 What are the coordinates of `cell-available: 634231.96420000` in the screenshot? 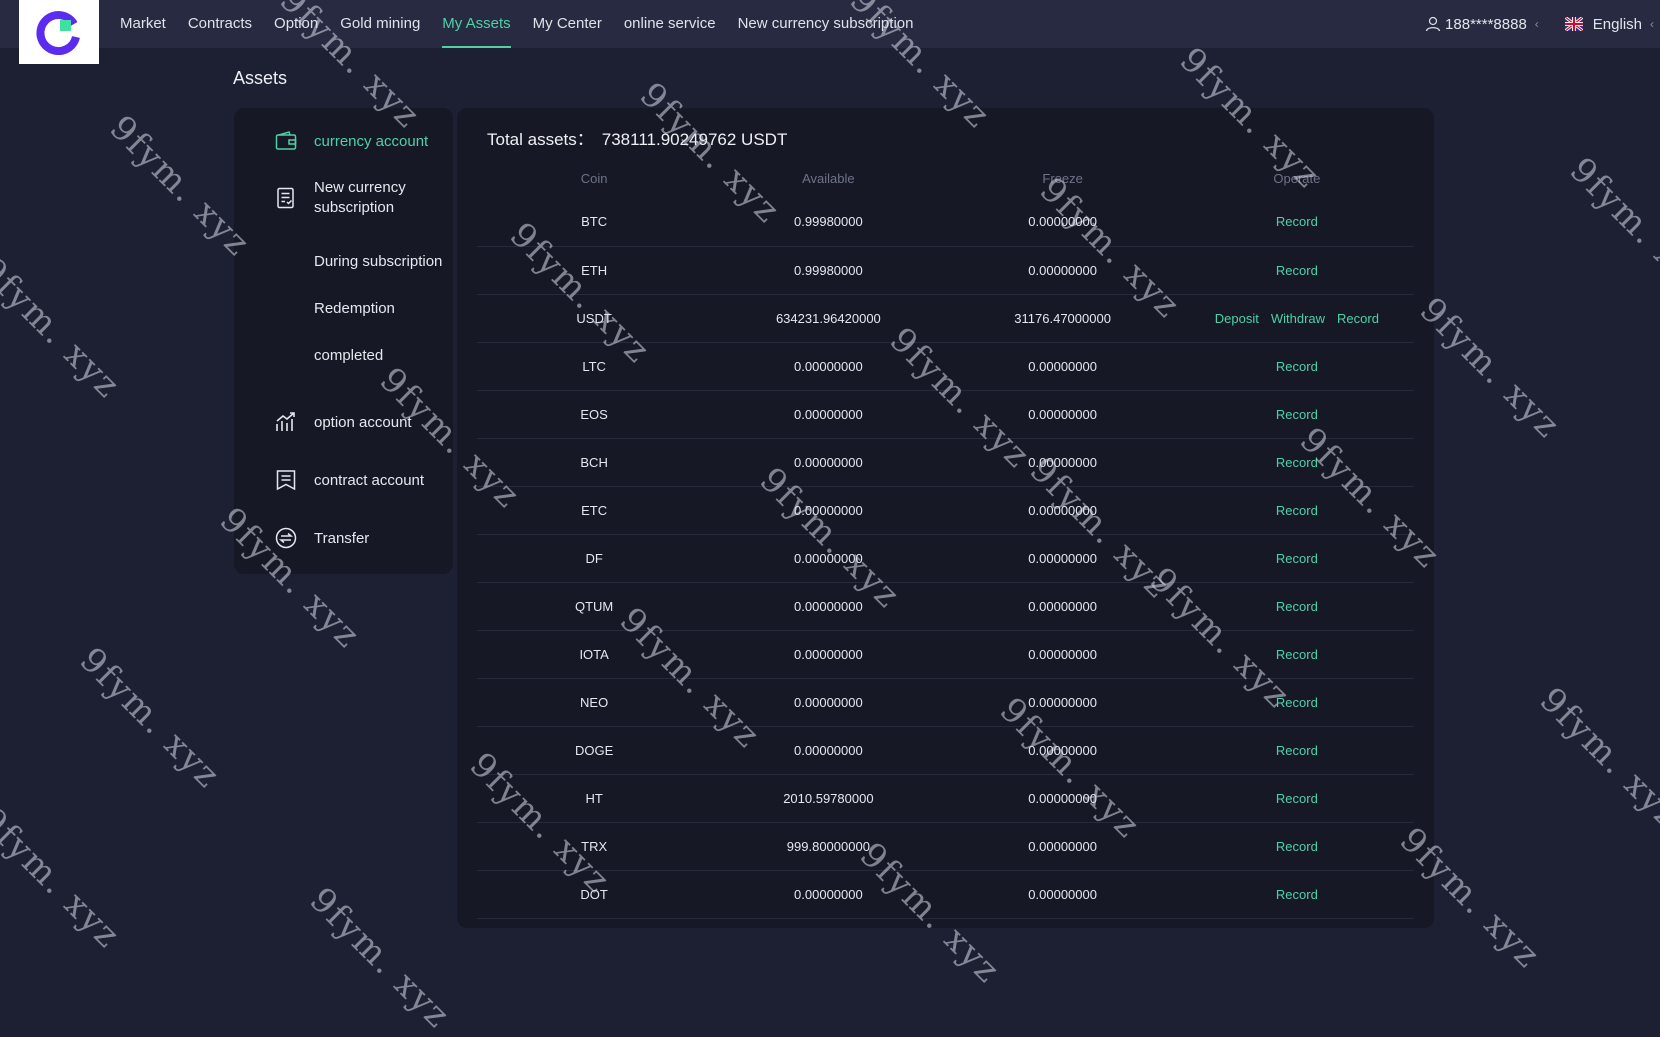 It's located at (828, 318).